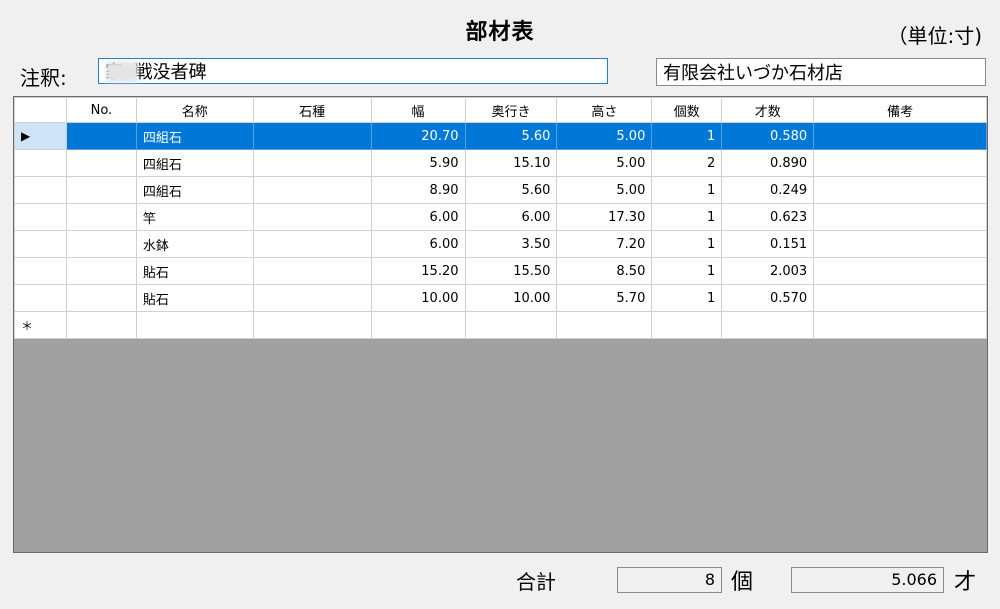  What do you see at coordinates (604, 298) in the screenshot?
I see `height-cell: 5.70` at bounding box center [604, 298].